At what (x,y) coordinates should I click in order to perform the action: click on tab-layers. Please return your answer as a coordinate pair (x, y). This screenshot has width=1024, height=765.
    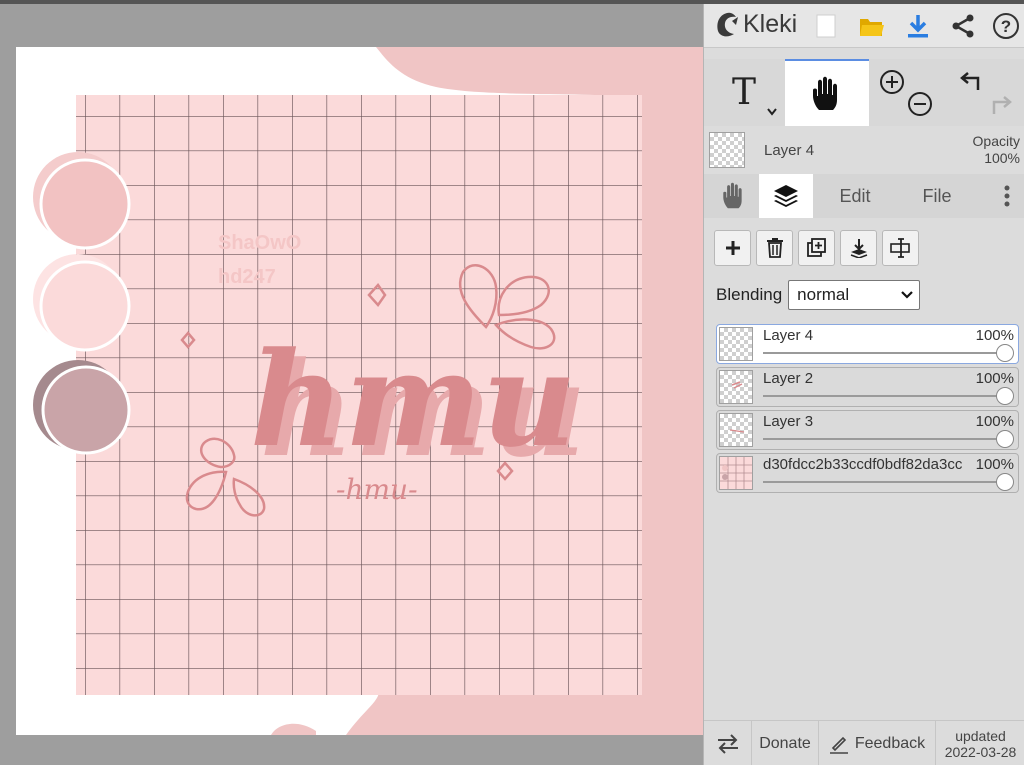
    Looking at the image, I should click on (786, 196).